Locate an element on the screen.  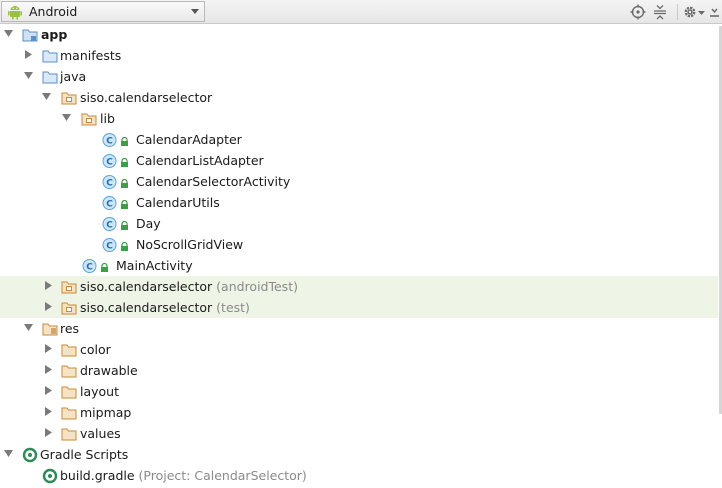
tree-label-class: CalendarUtils is located at coordinates (178, 202).